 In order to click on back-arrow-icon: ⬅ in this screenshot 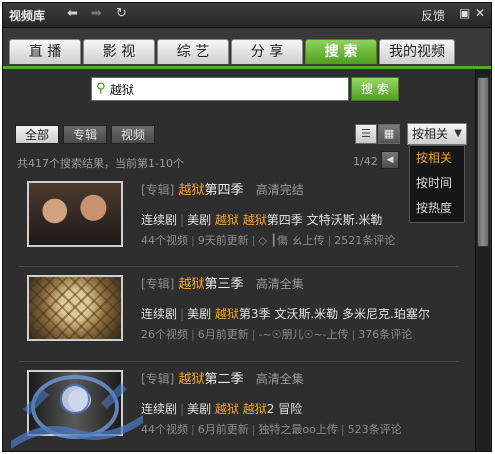, I will do `click(72, 13)`.